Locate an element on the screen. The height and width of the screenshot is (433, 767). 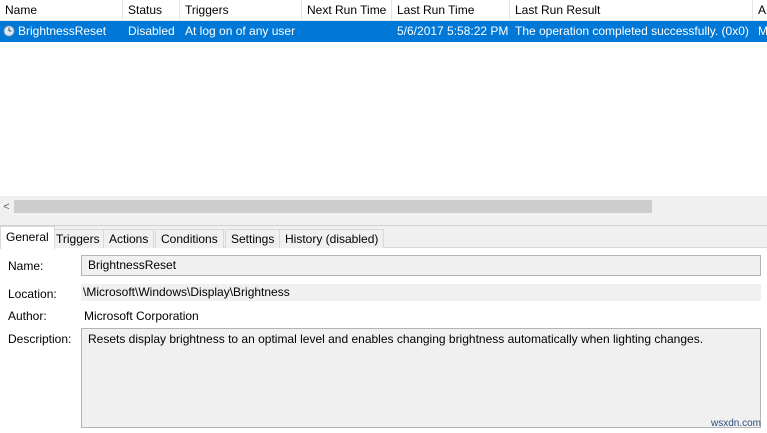
task-author-cell: M is located at coordinates (762, 31).